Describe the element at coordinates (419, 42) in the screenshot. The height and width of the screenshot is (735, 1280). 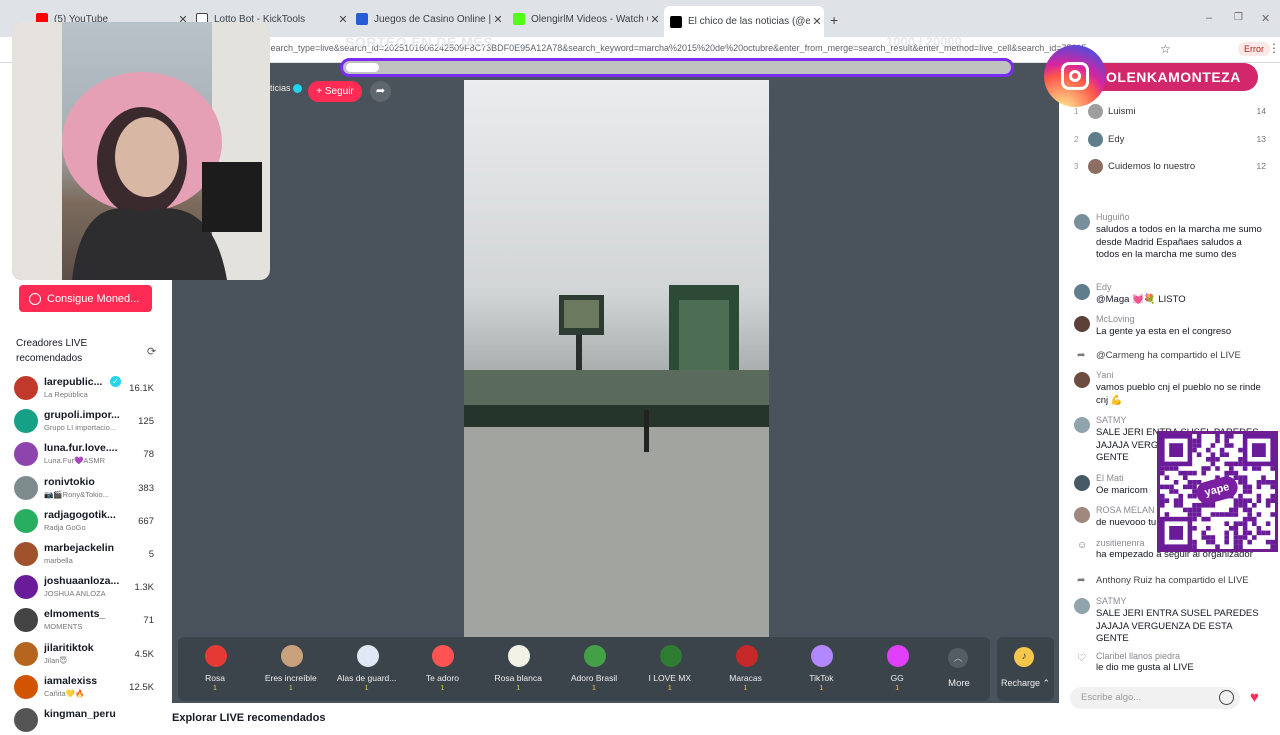
I see `giveaway-title: SORTEO EN DE MES` at that location.